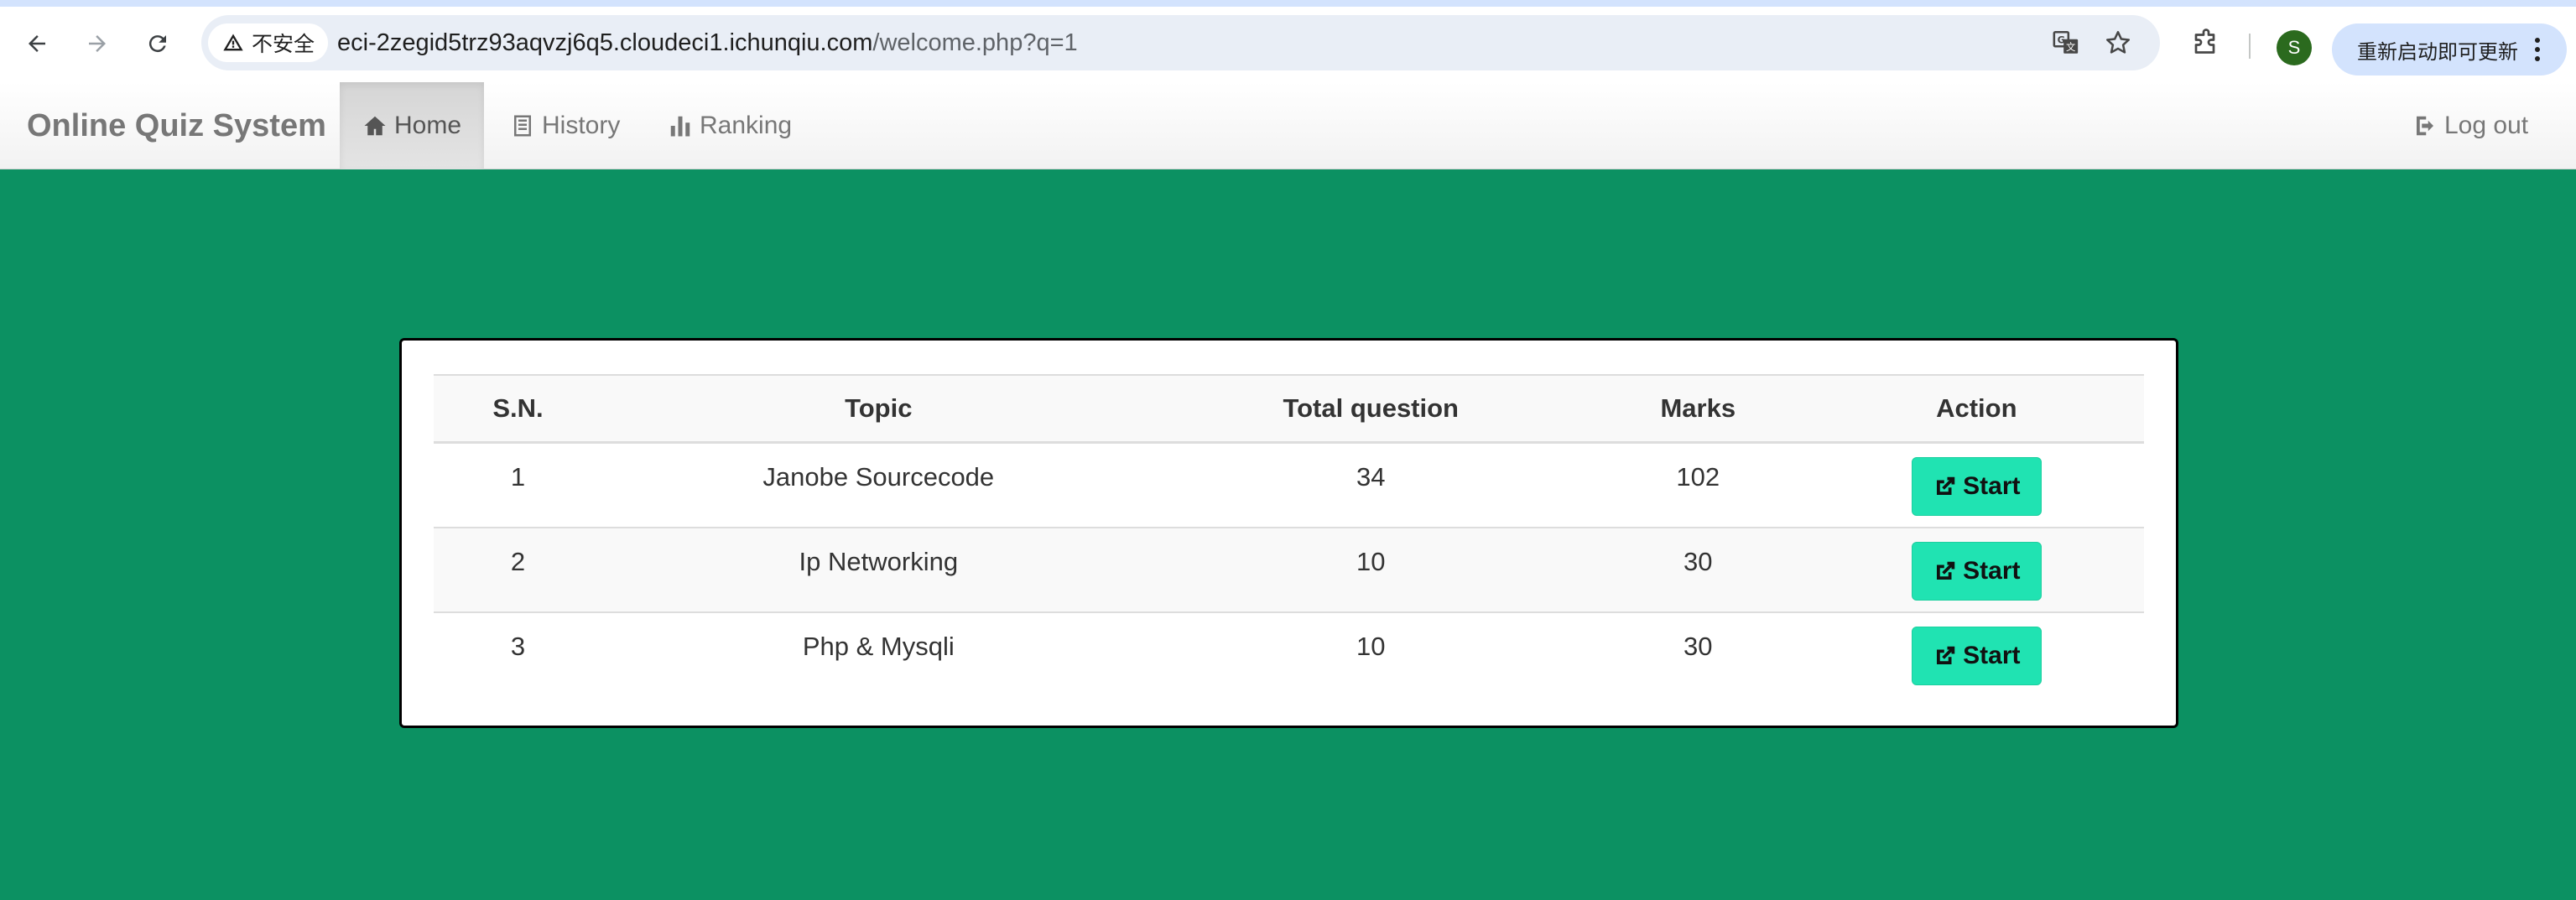 Image resolution: width=2576 pixels, height=900 pixels. What do you see at coordinates (522, 126) in the screenshot?
I see `history-icon` at bounding box center [522, 126].